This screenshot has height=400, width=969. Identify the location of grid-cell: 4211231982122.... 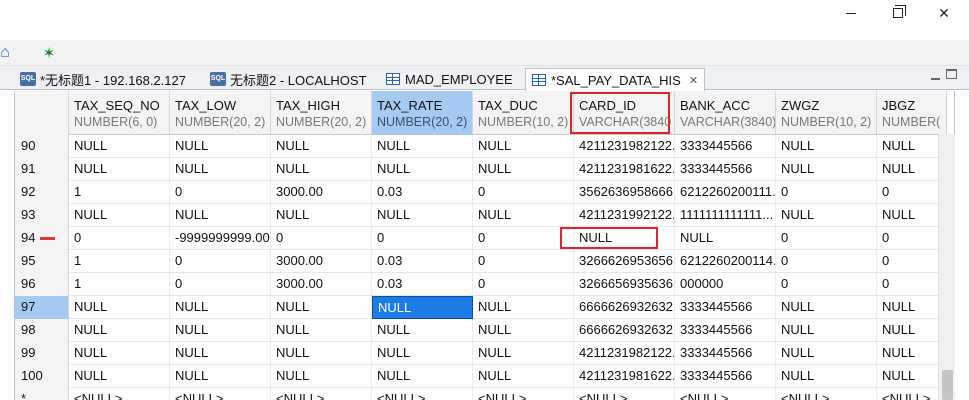
(624, 146).